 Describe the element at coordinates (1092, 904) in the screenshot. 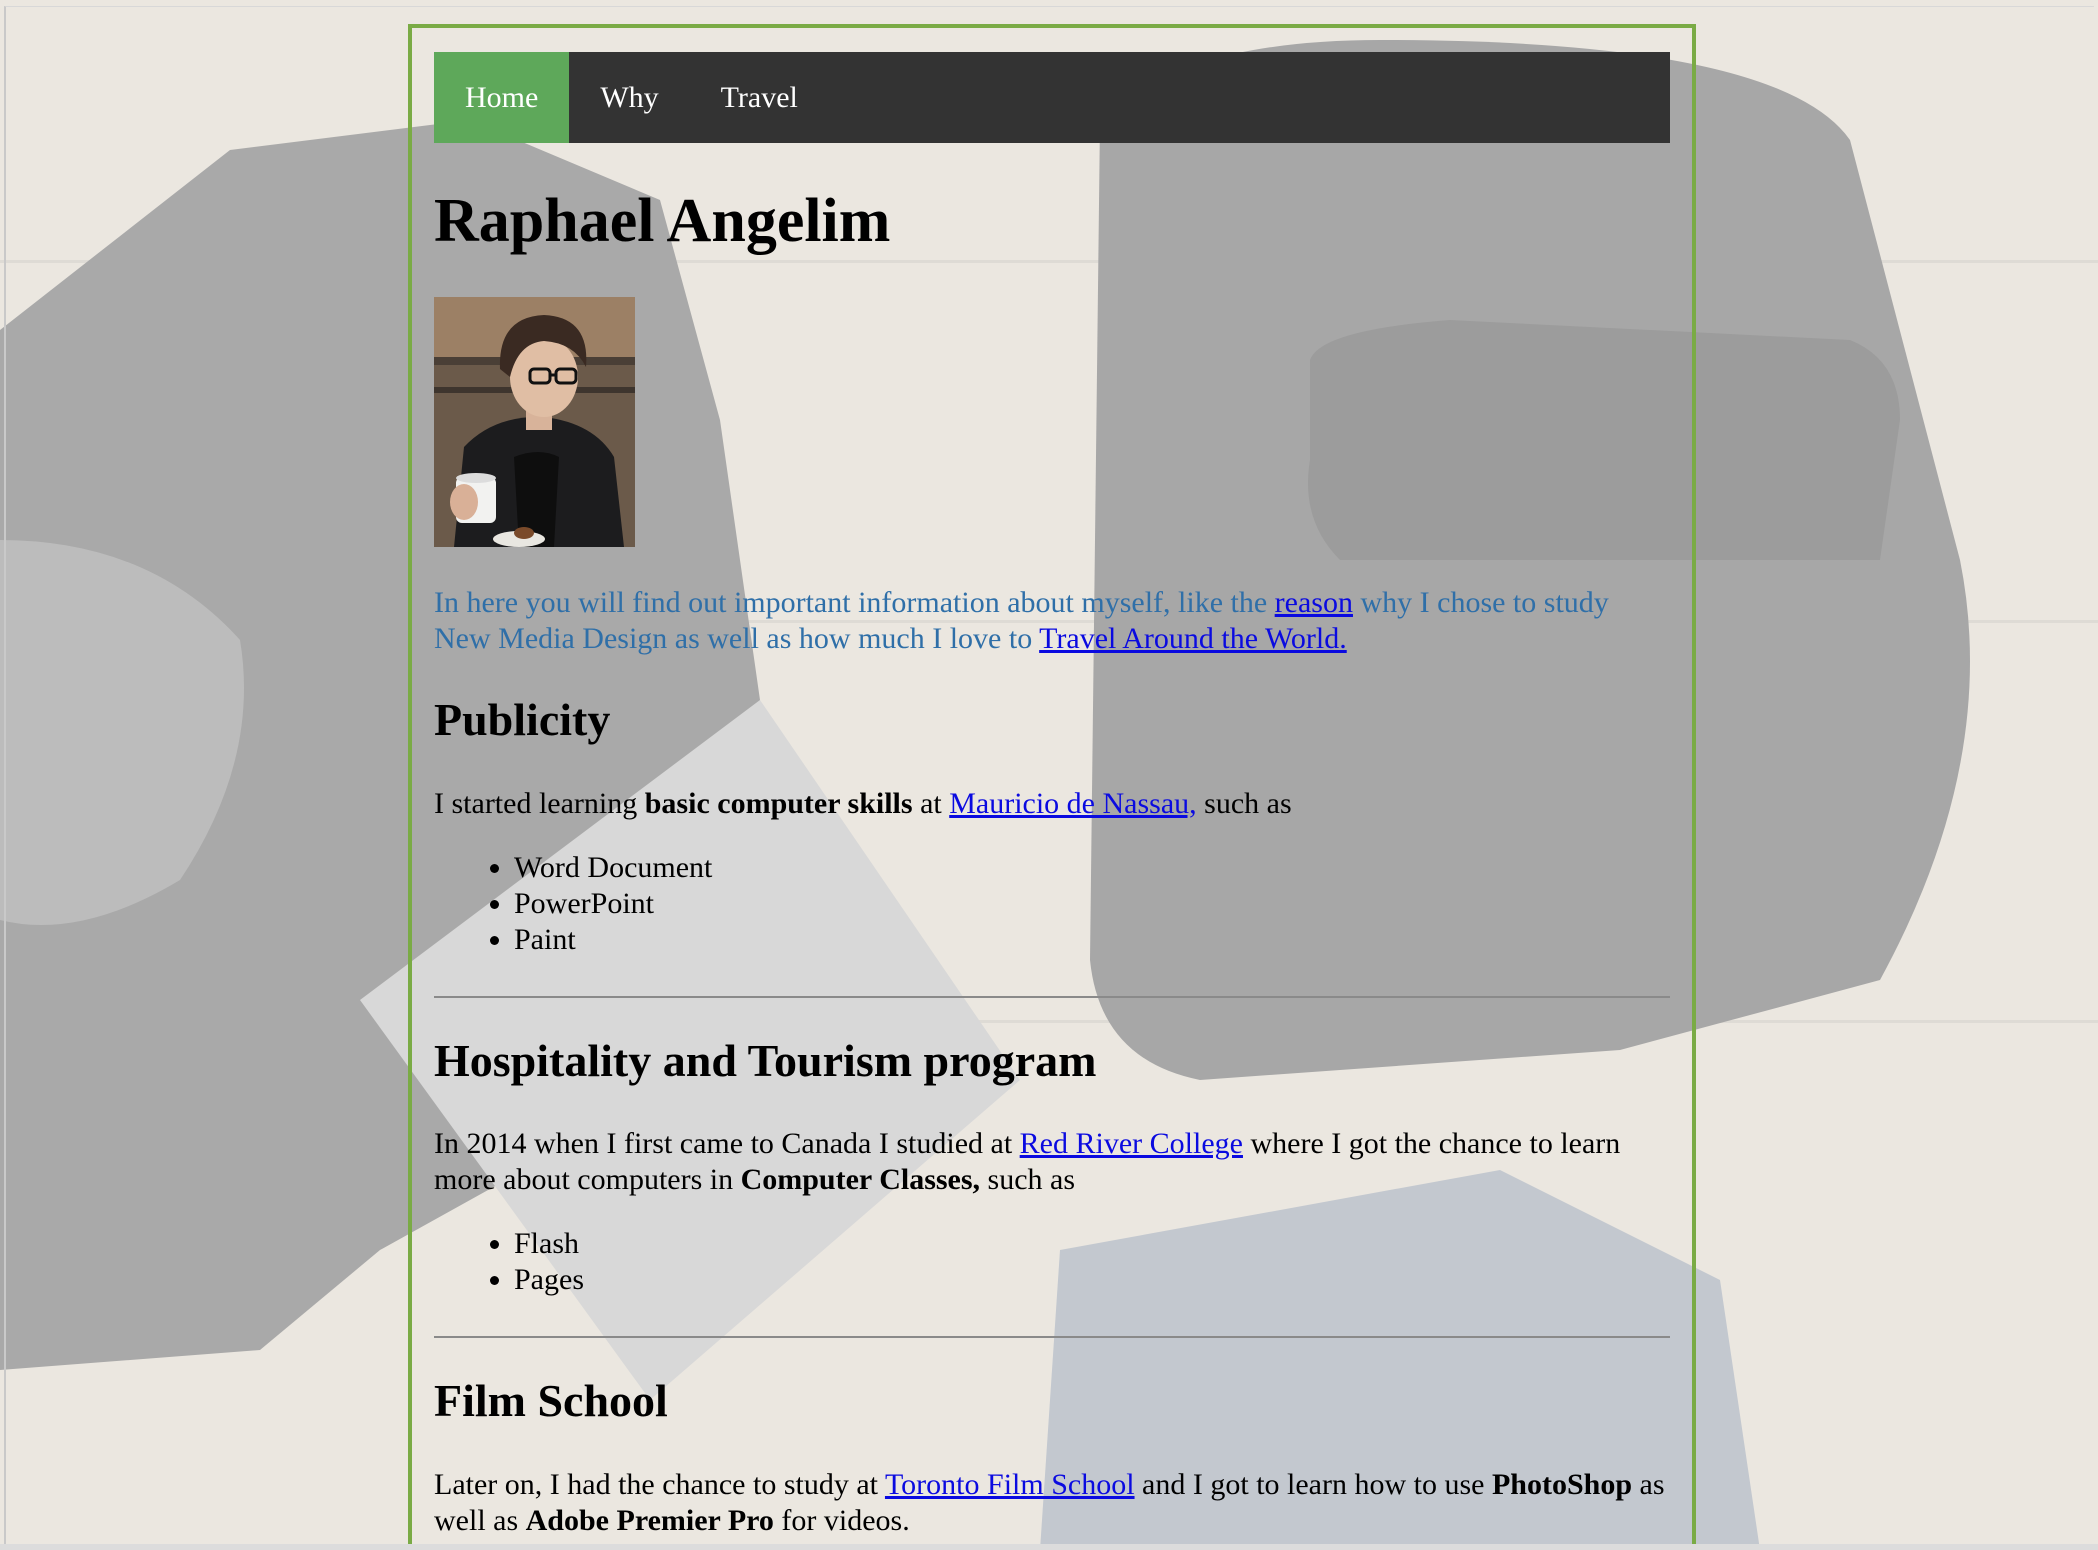

I see `list-item: PowerPoint` at that location.